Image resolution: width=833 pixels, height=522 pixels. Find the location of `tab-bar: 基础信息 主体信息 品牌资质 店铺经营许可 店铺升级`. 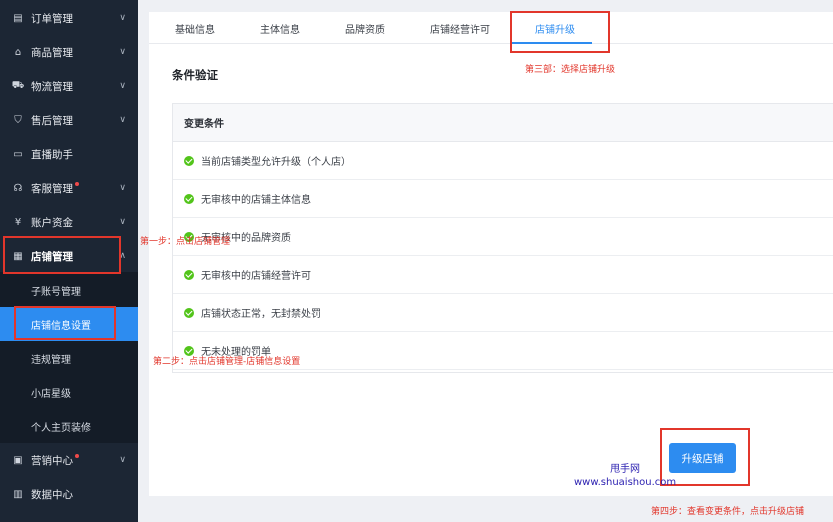

tab-bar: 基础信息 主体信息 品牌资质 店铺经营许可 店铺升级 is located at coordinates (491, 28).